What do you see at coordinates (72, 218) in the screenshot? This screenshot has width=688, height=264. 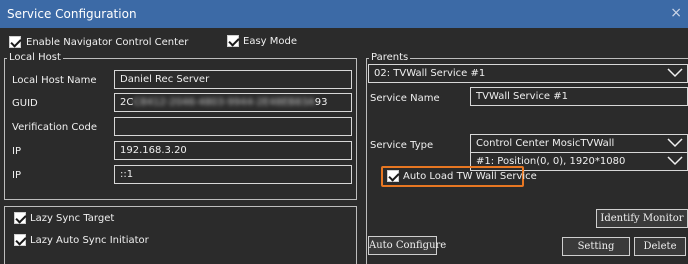 I see `lazy-sync-target-label: Lazy Sync Target` at bounding box center [72, 218].